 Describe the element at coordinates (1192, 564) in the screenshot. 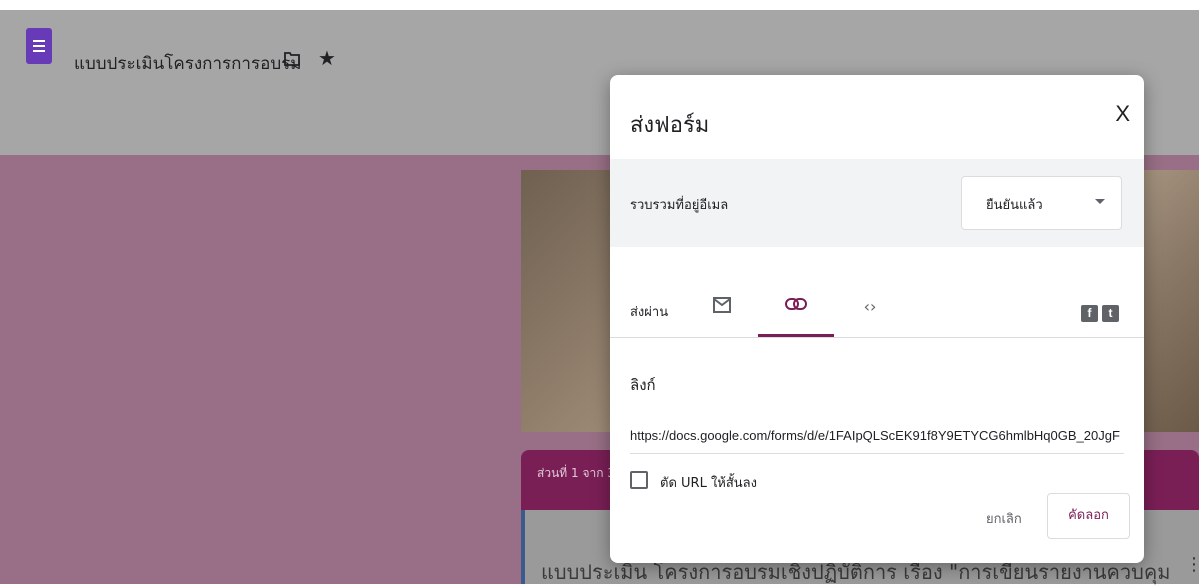

I see `more-vert-icon: ⋮` at that location.